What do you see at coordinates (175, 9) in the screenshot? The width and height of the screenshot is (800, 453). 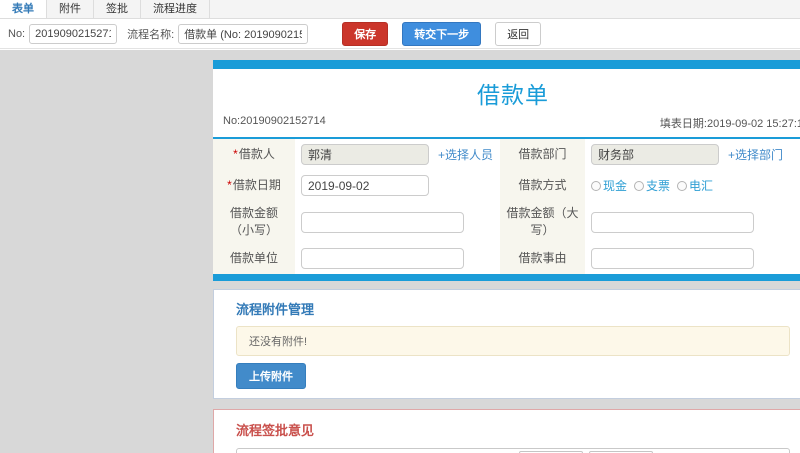 I see `tab-progress: 流程进度` at bounding box center [175, 9].